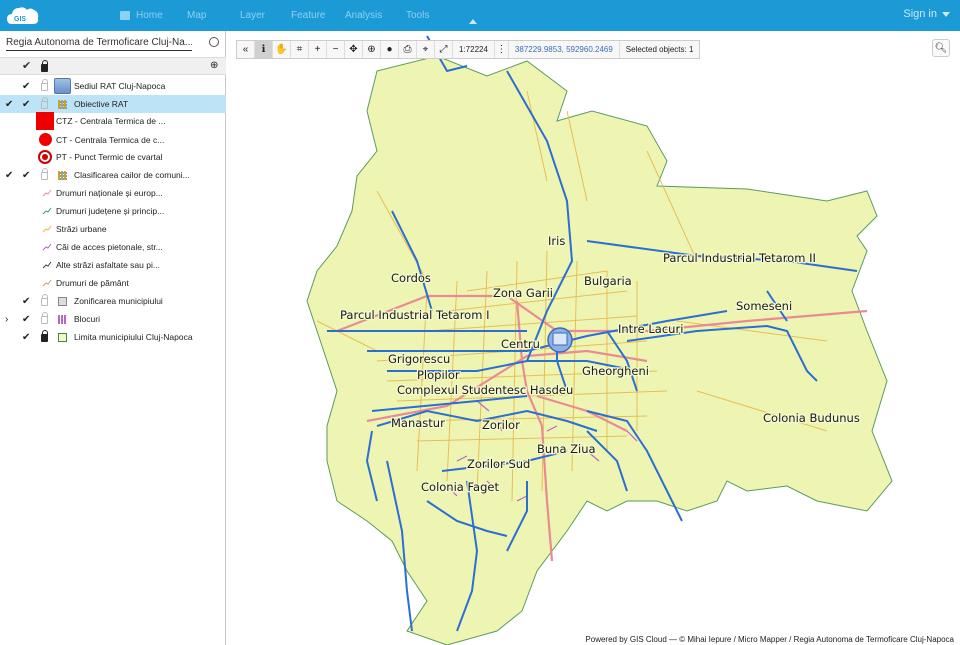 The height and width of the screenshot is (645, 960). Describe the element at coordinates (426, 15) in the screenshot. I see `nav-tools: Tools` at that location.